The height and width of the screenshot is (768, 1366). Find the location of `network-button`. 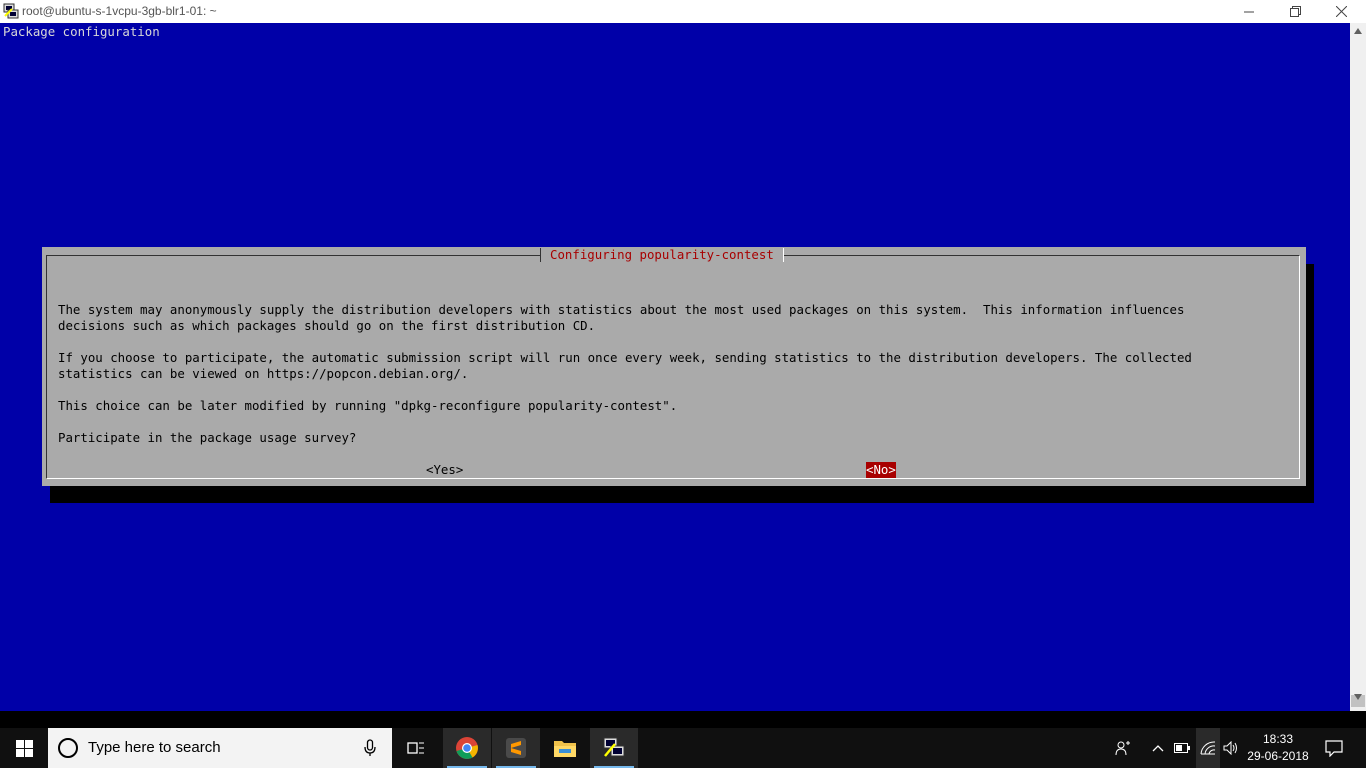

network-button is located at coordinates (1208, 748).